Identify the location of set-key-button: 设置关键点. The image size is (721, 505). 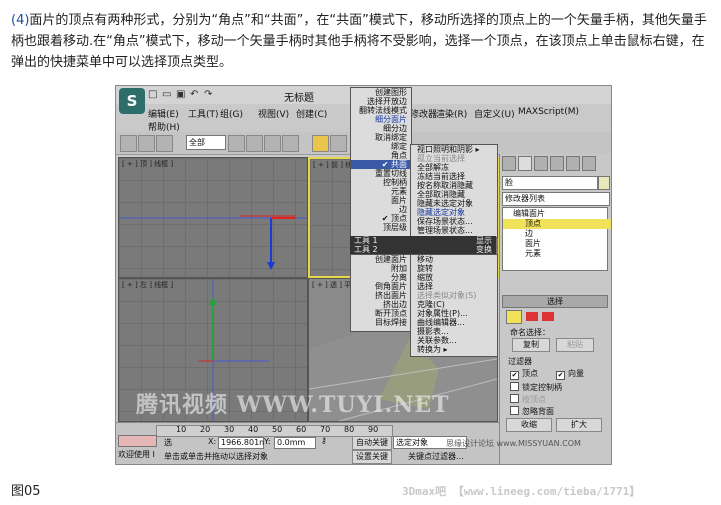
(372, 457).